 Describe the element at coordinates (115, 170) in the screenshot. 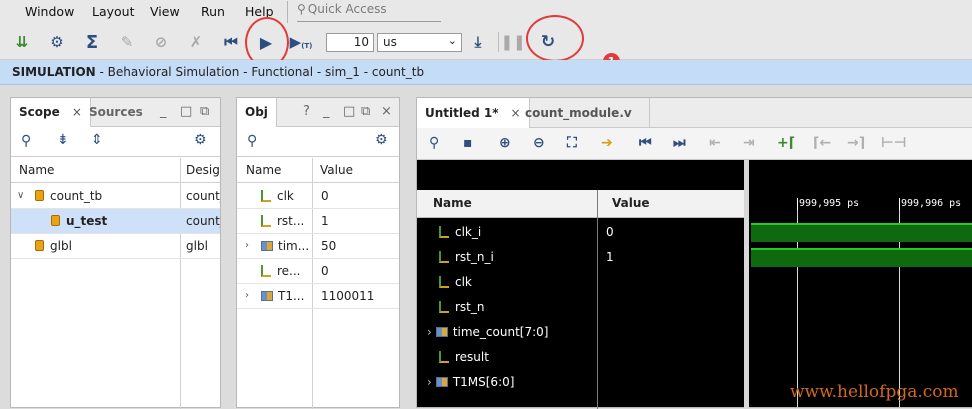

I see `scope-grid-header: Name Design` at that location.